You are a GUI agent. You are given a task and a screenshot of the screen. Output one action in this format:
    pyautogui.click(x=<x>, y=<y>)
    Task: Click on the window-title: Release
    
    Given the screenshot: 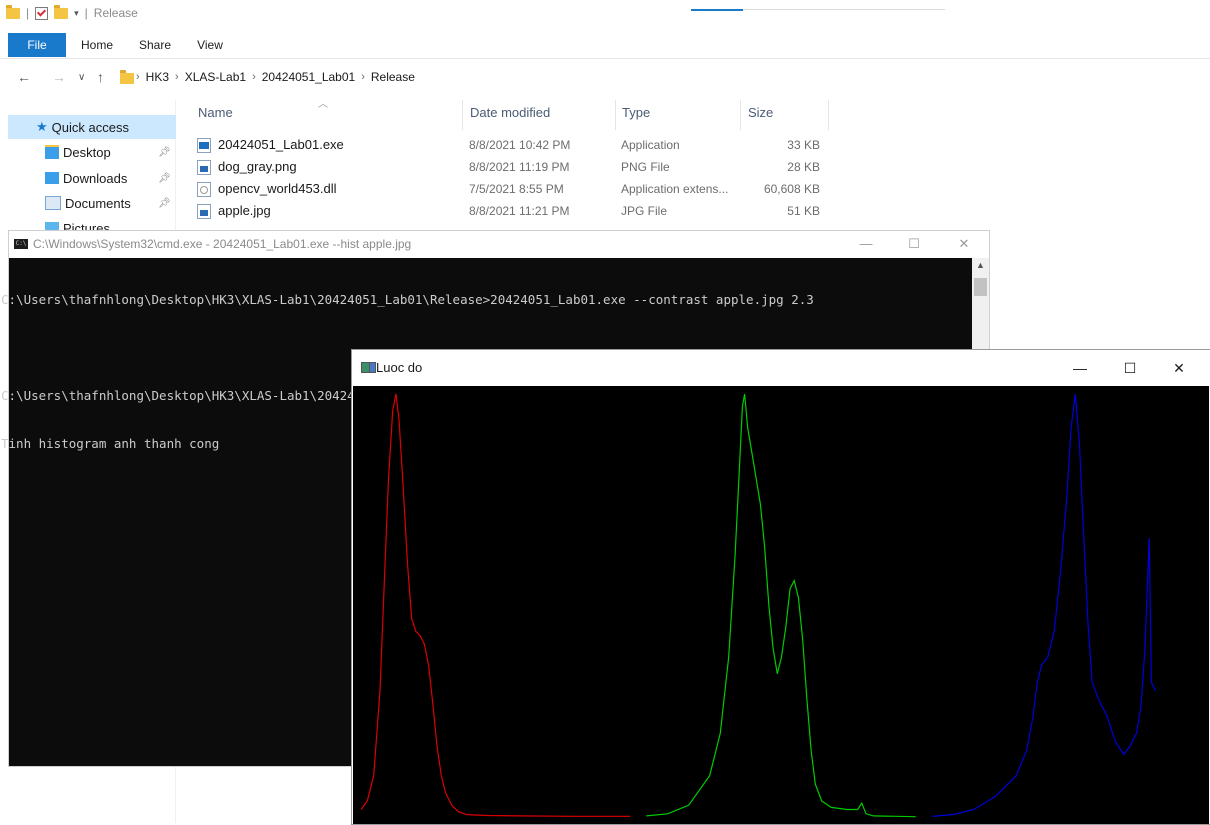 What is the action you would take?
    pyautogui.click(x=115, y=13)
    